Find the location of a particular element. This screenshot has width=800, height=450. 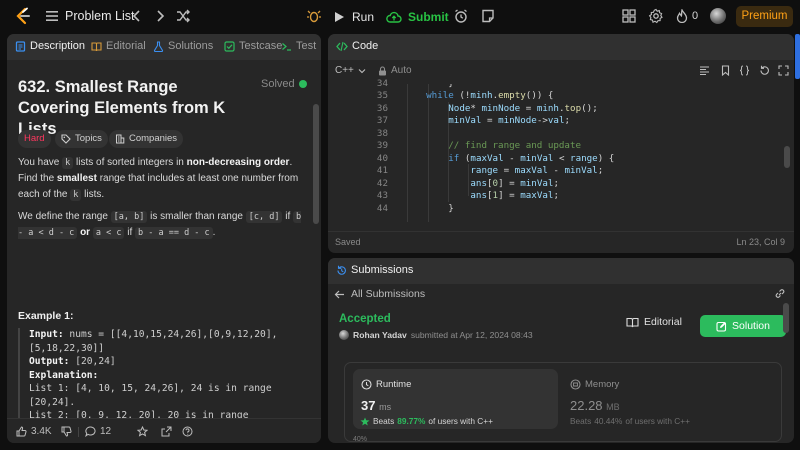

premium-button: Premium is located at coordinates (764, 16).